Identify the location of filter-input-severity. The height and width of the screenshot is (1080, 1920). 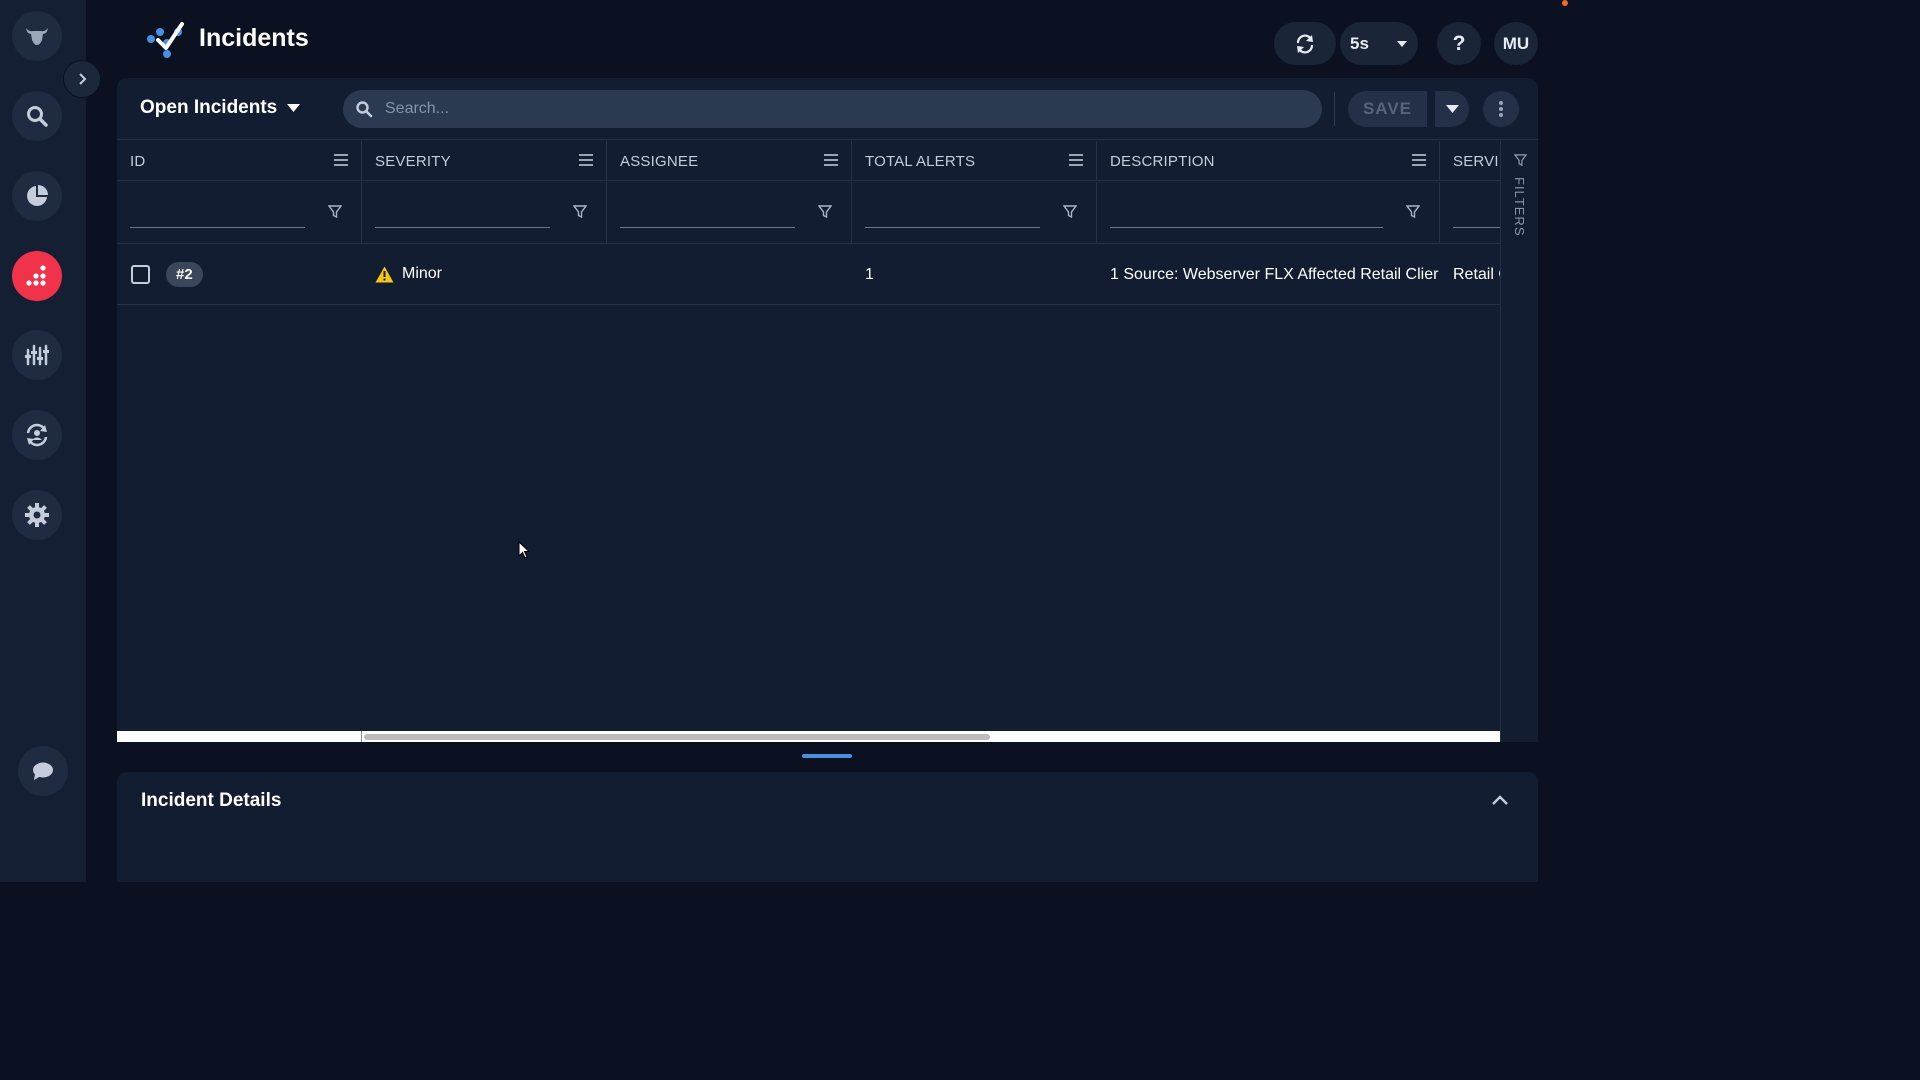
(462, 216).